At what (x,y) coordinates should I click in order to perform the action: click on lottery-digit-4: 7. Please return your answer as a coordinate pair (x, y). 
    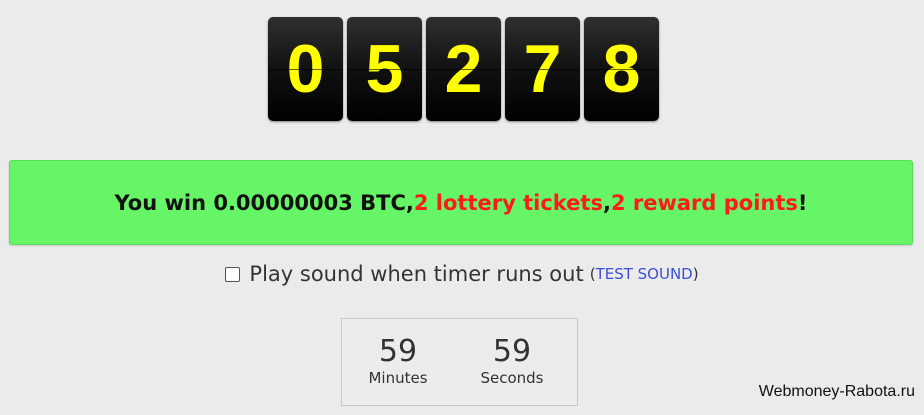
    Looking at the image, I should click on (542, 69).